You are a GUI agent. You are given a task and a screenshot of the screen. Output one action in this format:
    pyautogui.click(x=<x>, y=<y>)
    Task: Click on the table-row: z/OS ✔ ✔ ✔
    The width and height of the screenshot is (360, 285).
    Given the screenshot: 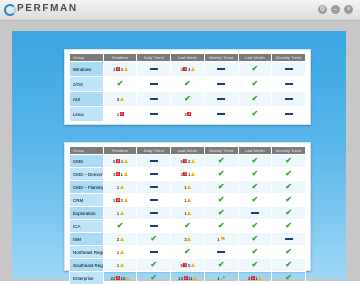 What is the action you would take?
    pyautogui.click(x=187, y=84)
    